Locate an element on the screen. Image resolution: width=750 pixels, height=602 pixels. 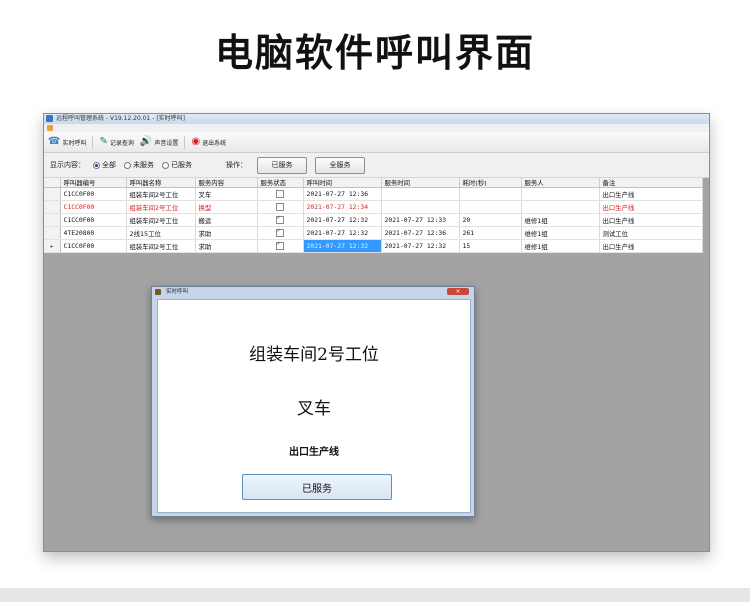
cell-duration: 20 is located at coordinates (490, 220).